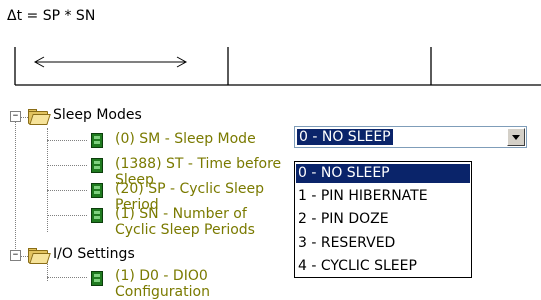 Image resolution: width=541 pixels, height=300 pixels. Describe the element at coordinates (203, 222) in the screenshot. I see `param-label: (1) SN - Number of Cyclic Sleep Periods` at that location.